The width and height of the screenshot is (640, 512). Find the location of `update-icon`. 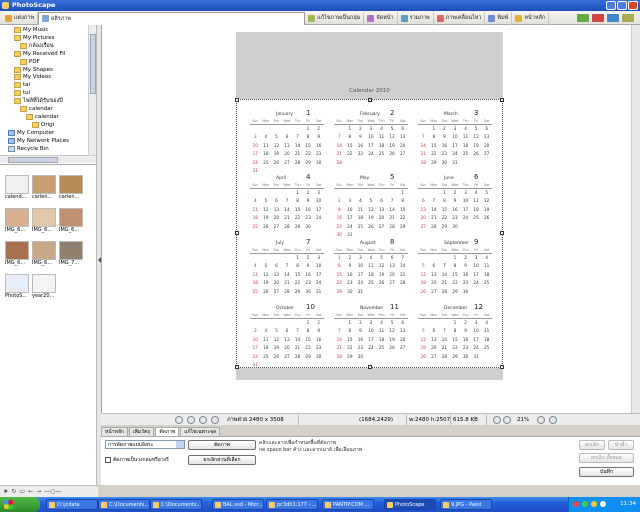

update-icon is located at coordinates (628, 18).